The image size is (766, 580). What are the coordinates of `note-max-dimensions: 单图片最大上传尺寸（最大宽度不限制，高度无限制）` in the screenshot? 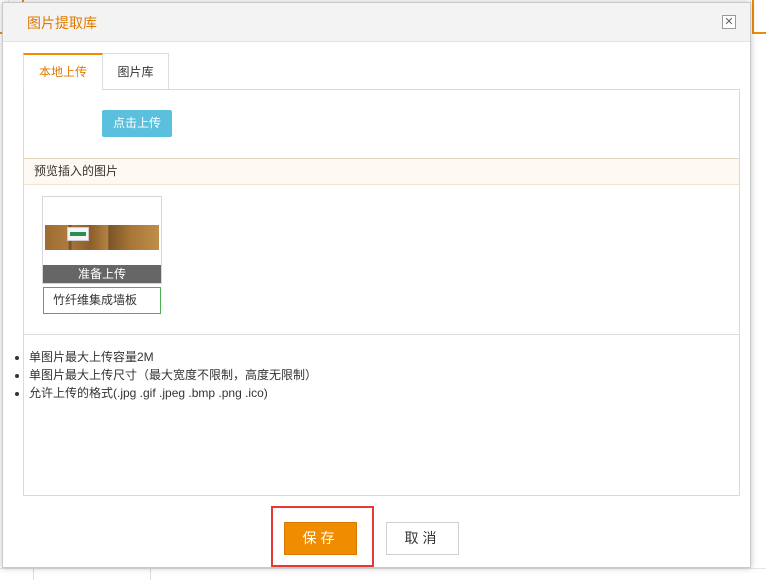 It's located at (173, 375).